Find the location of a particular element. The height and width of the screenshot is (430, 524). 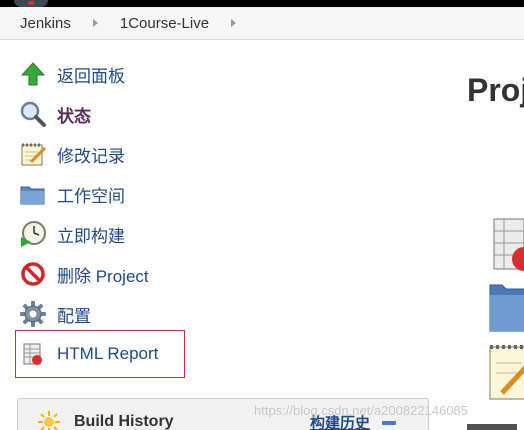

collapse-icon is located at coordinates (389, 423).